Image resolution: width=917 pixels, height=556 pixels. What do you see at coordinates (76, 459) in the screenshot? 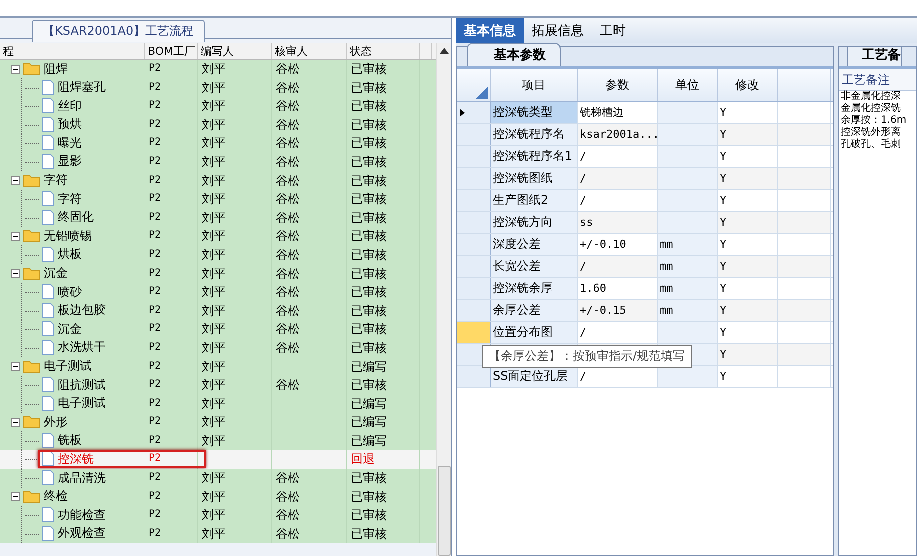
I see `step-name: 控深铣` at bounding box center [76, 459].